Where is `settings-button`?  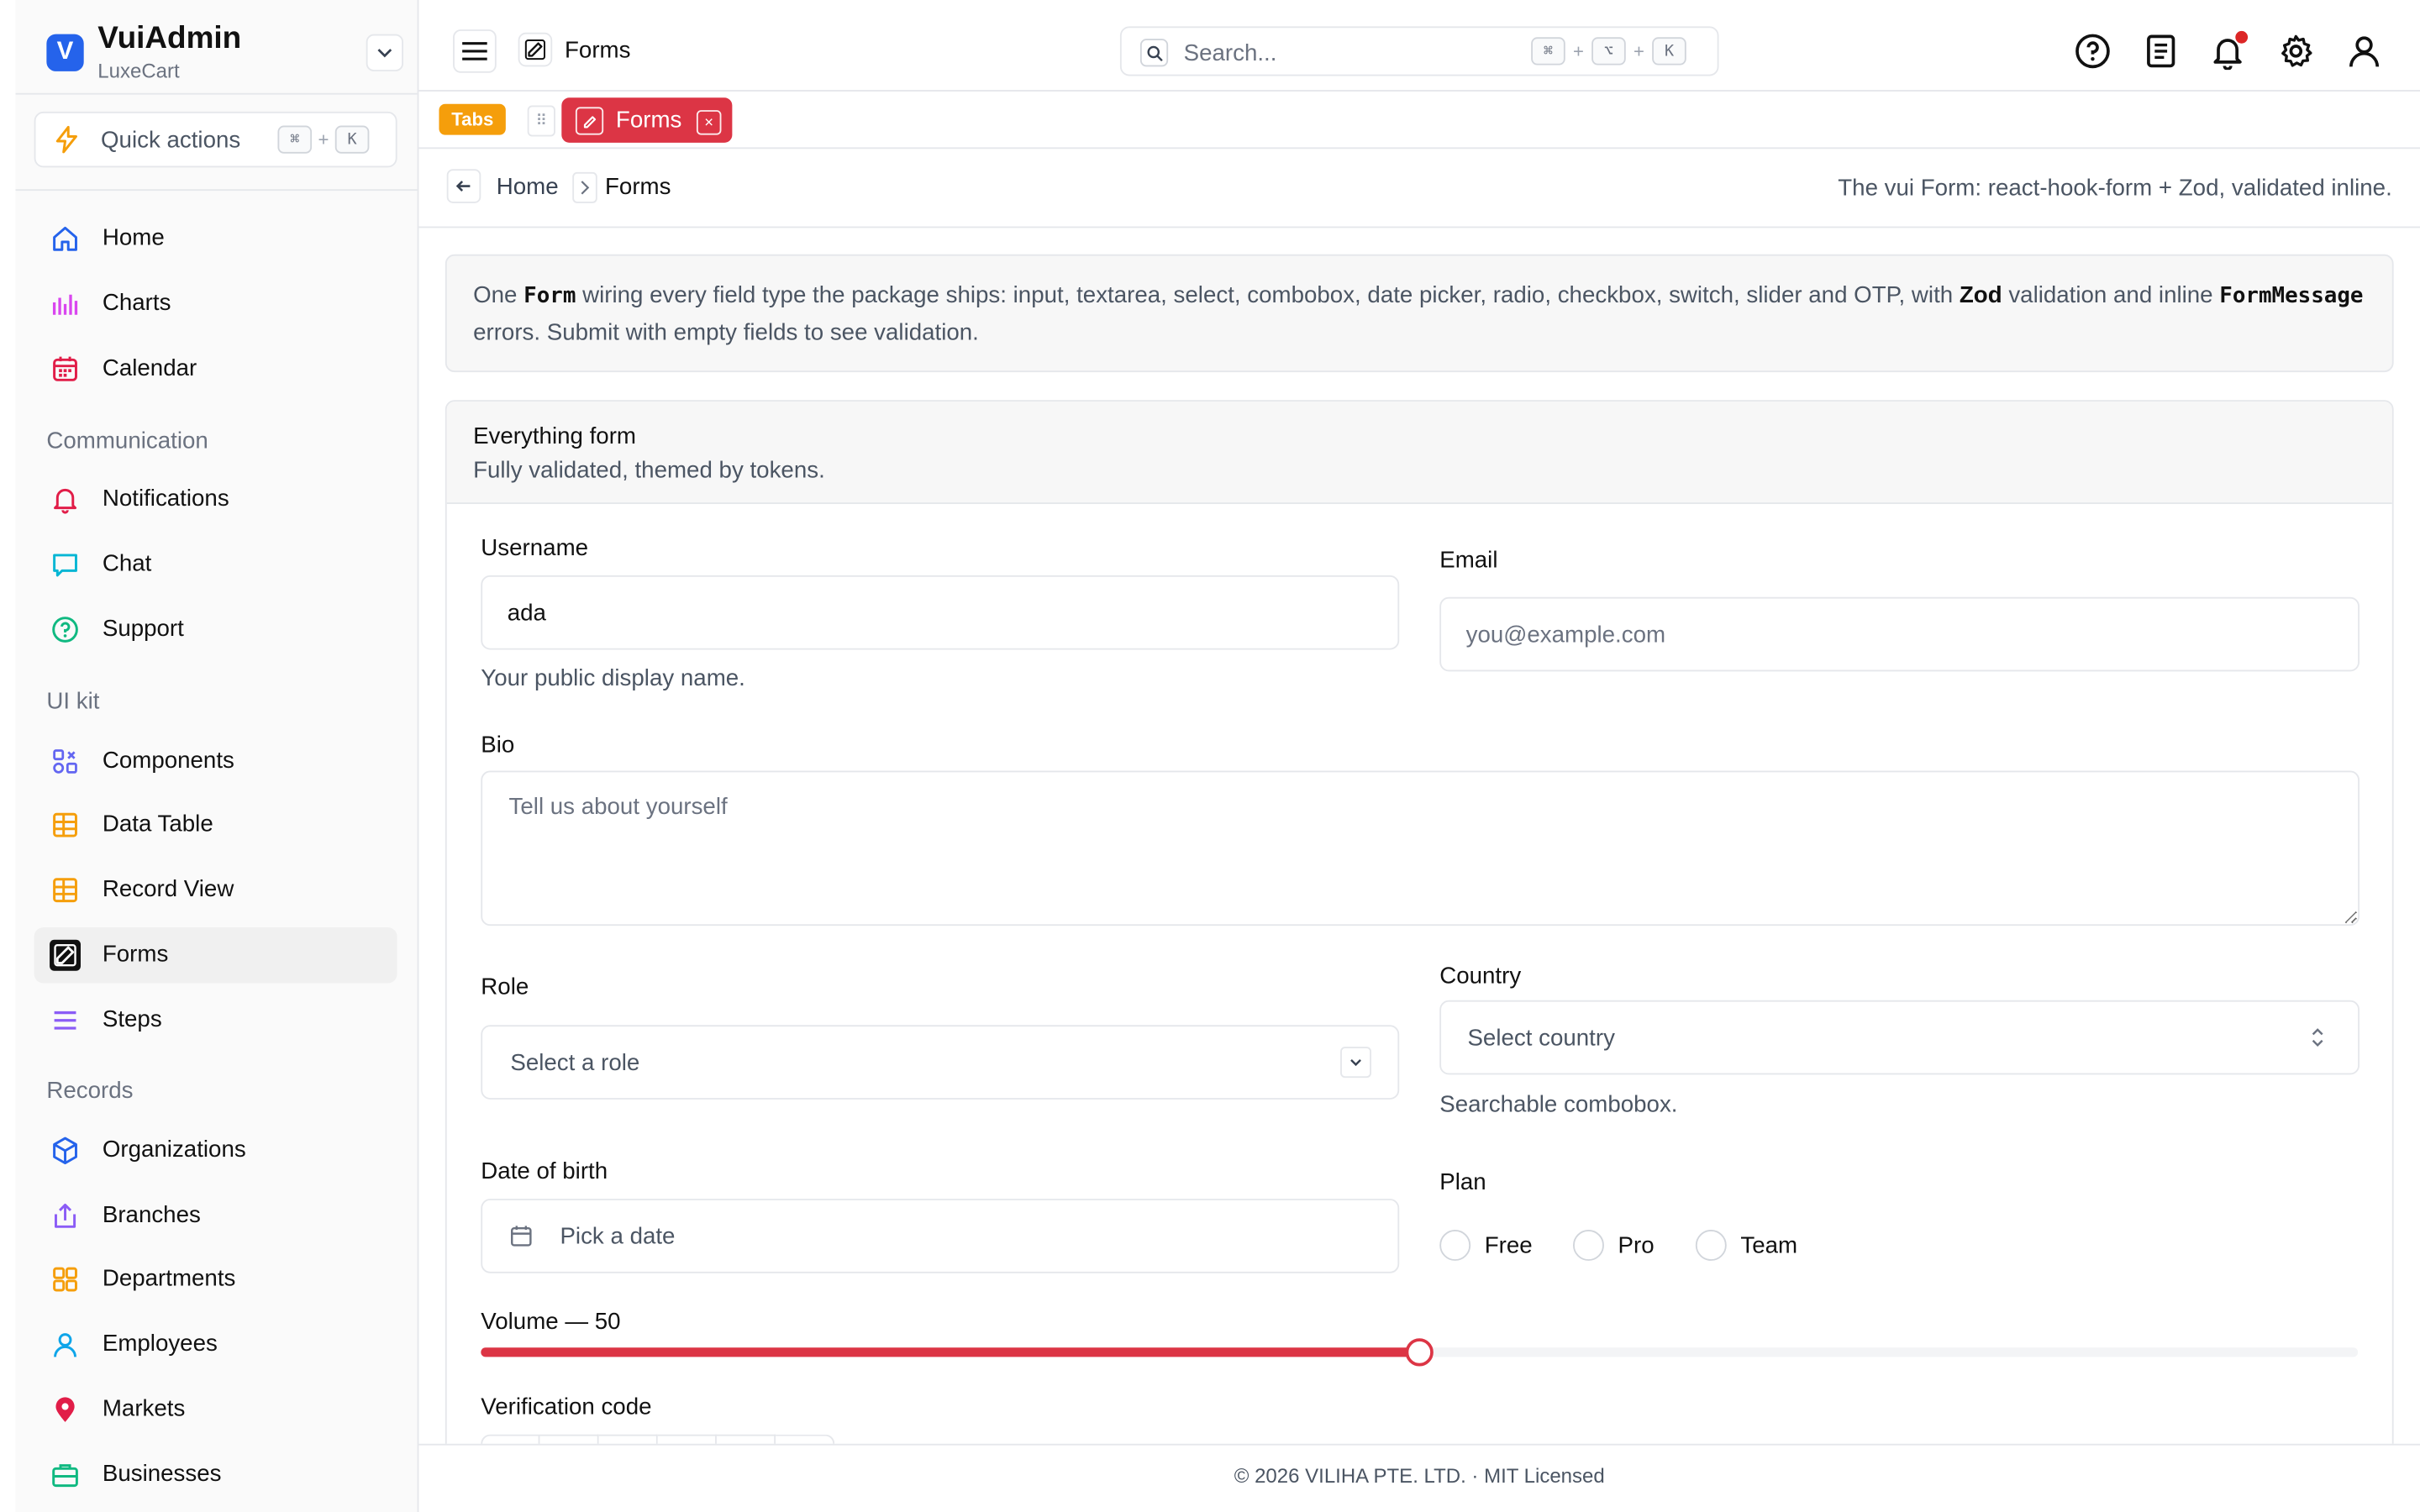
settings-button is located at coordinates (2295, 51).